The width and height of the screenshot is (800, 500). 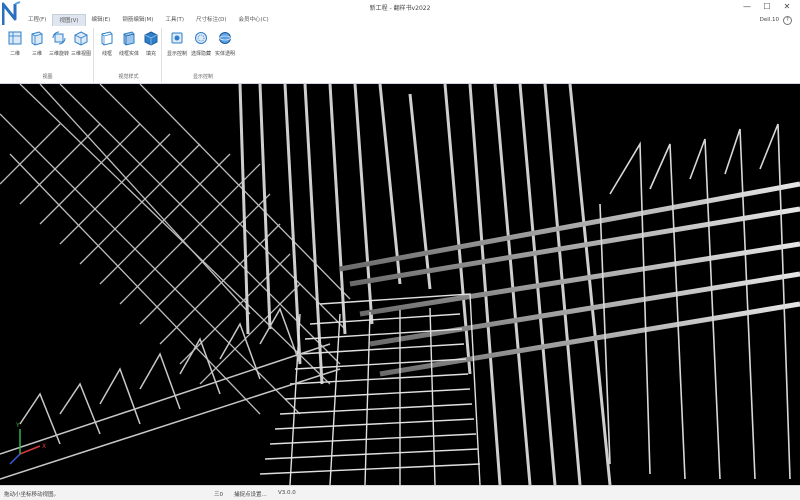 What do you see at coordinates (151, 38) in the screenshot?
I see `fill-cube-icon` at bounding box center [151, 38].